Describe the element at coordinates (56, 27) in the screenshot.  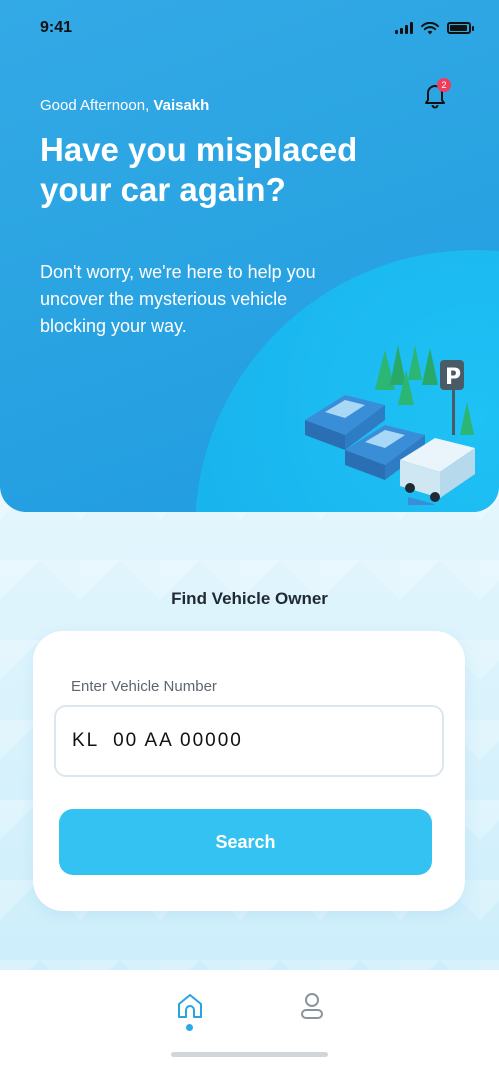
I see `status-time: 9:41` at that location.